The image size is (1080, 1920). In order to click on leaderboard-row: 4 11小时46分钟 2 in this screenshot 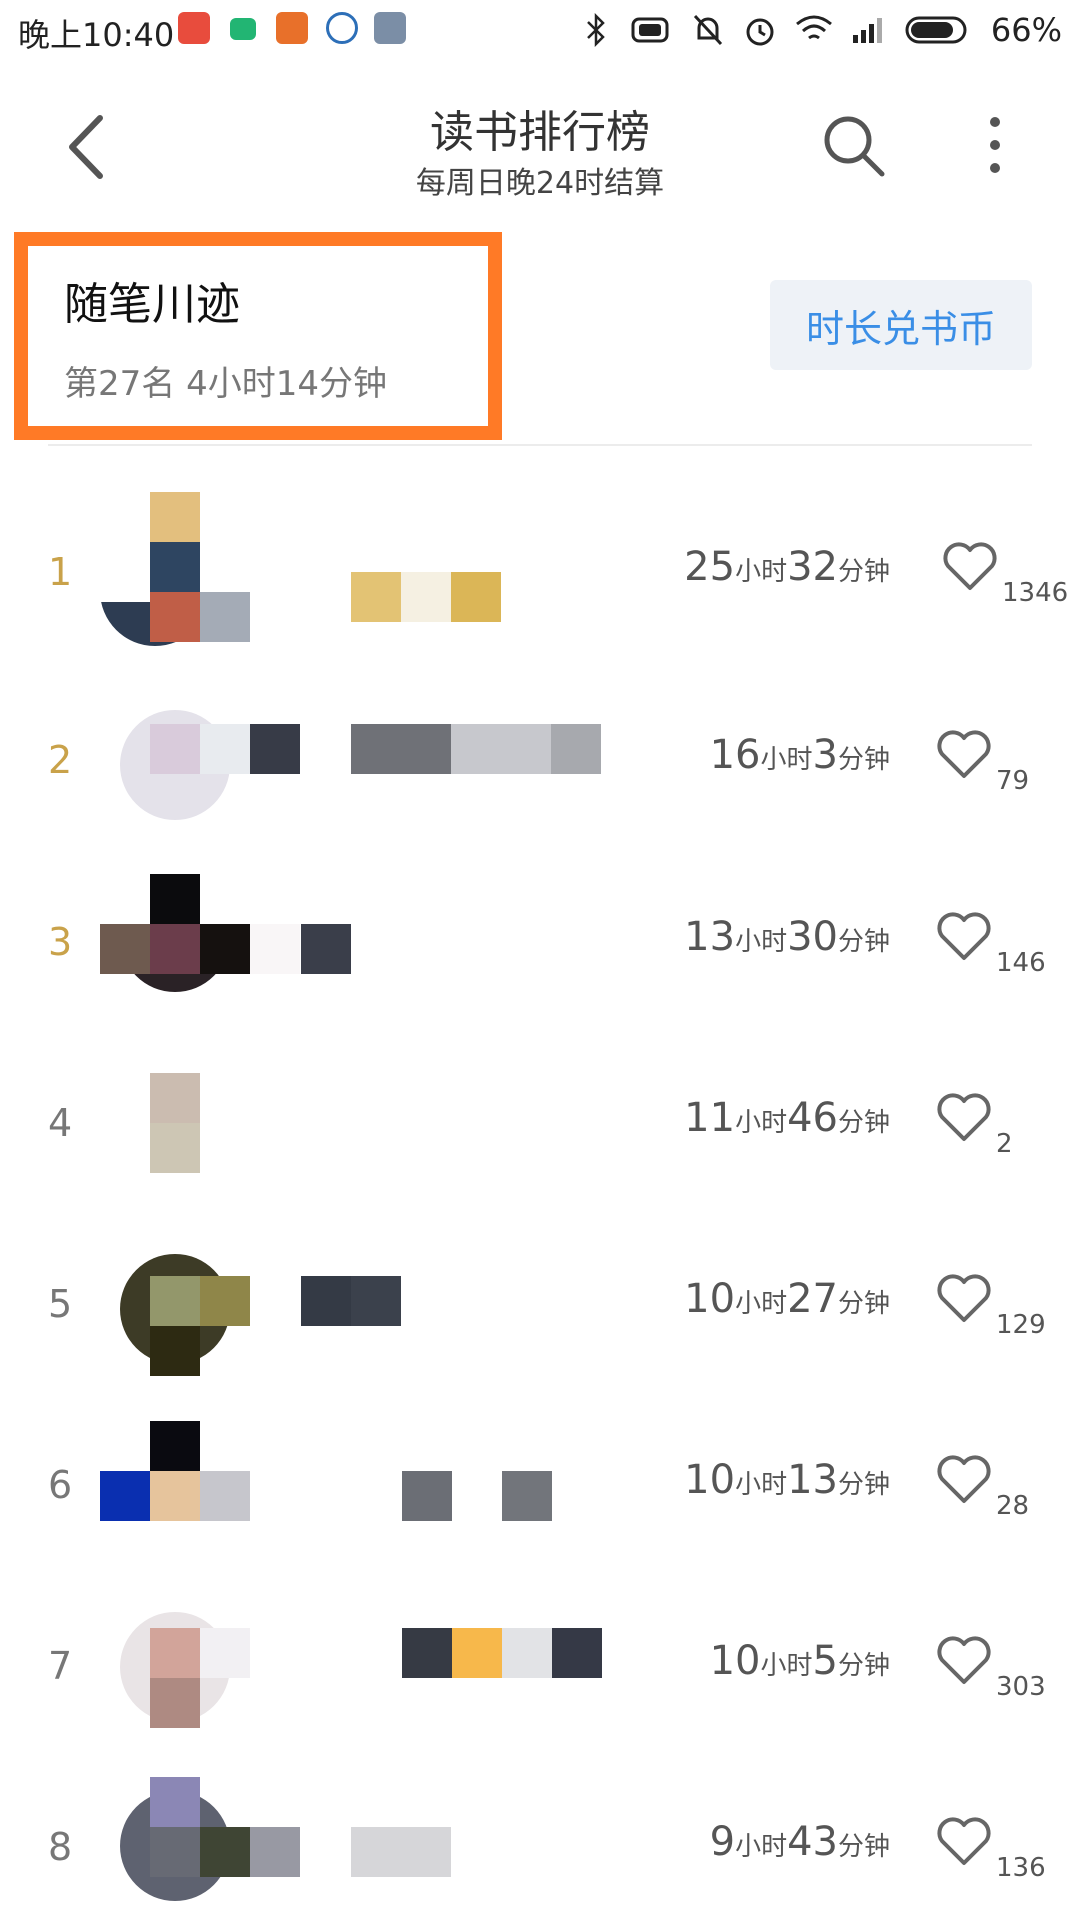, I will do `click(540, 1133)`.